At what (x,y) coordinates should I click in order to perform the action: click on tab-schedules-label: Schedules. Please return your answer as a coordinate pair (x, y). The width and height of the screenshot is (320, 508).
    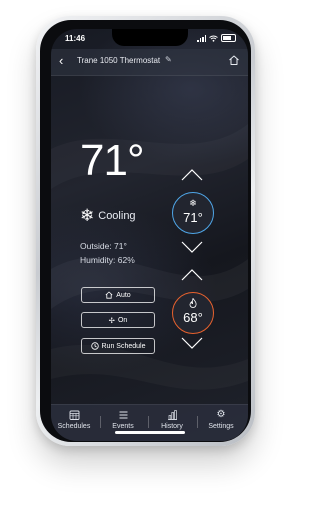
    Looking at the image, I should click on (74, 426).